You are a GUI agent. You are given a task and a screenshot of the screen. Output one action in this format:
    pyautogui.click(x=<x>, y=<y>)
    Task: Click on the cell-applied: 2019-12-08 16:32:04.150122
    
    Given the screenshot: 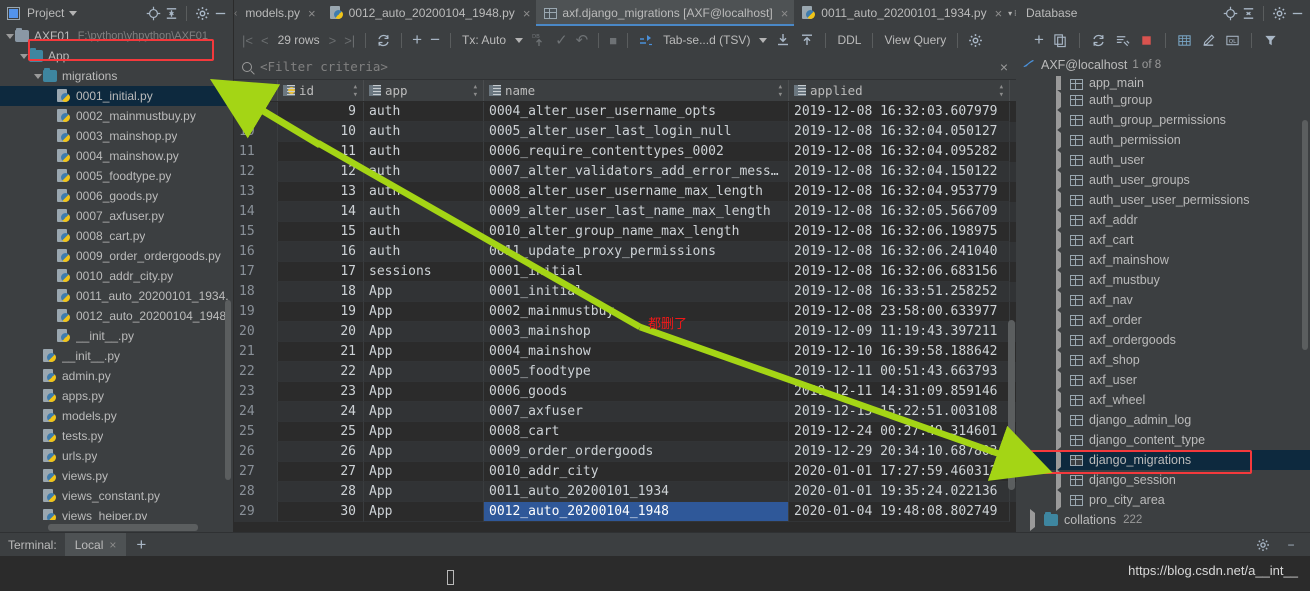 What is the action you would take?
    pyautogui.click(x=899, y=172)
    